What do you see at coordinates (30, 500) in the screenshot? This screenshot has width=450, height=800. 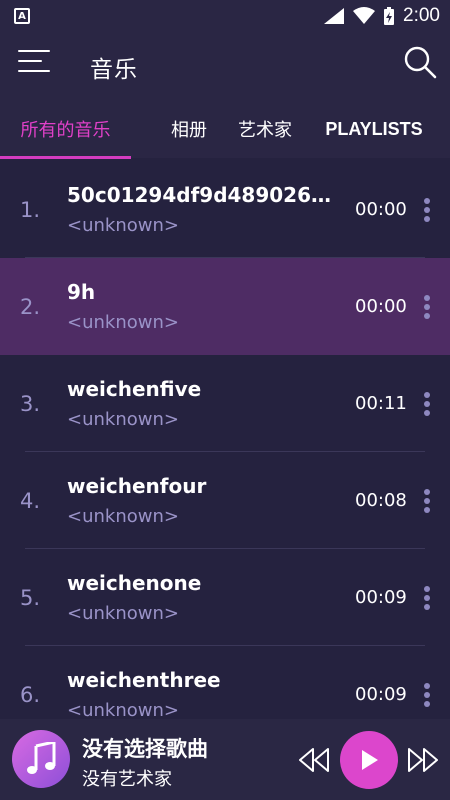 I see `song-index: 4.` at bounding box center [30, 500].